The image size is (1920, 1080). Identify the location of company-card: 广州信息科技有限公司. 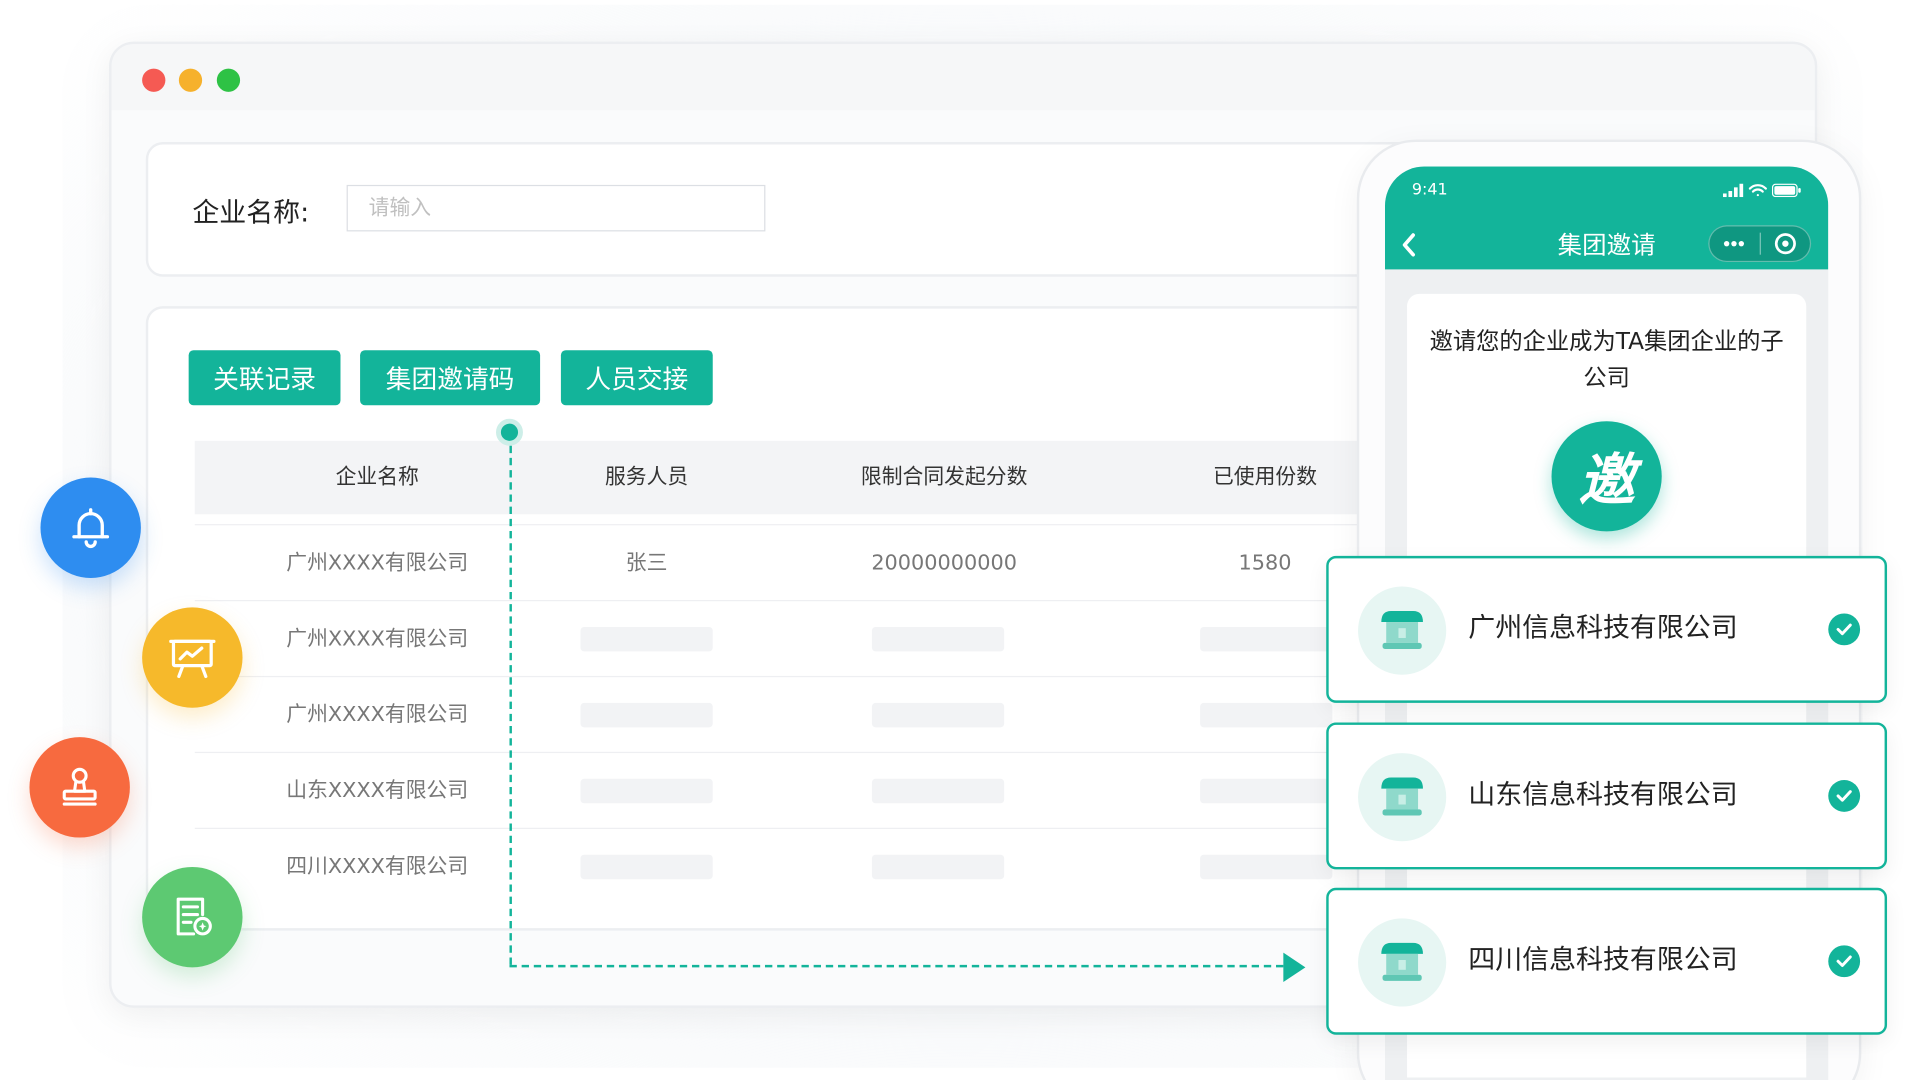
(1607, 629).